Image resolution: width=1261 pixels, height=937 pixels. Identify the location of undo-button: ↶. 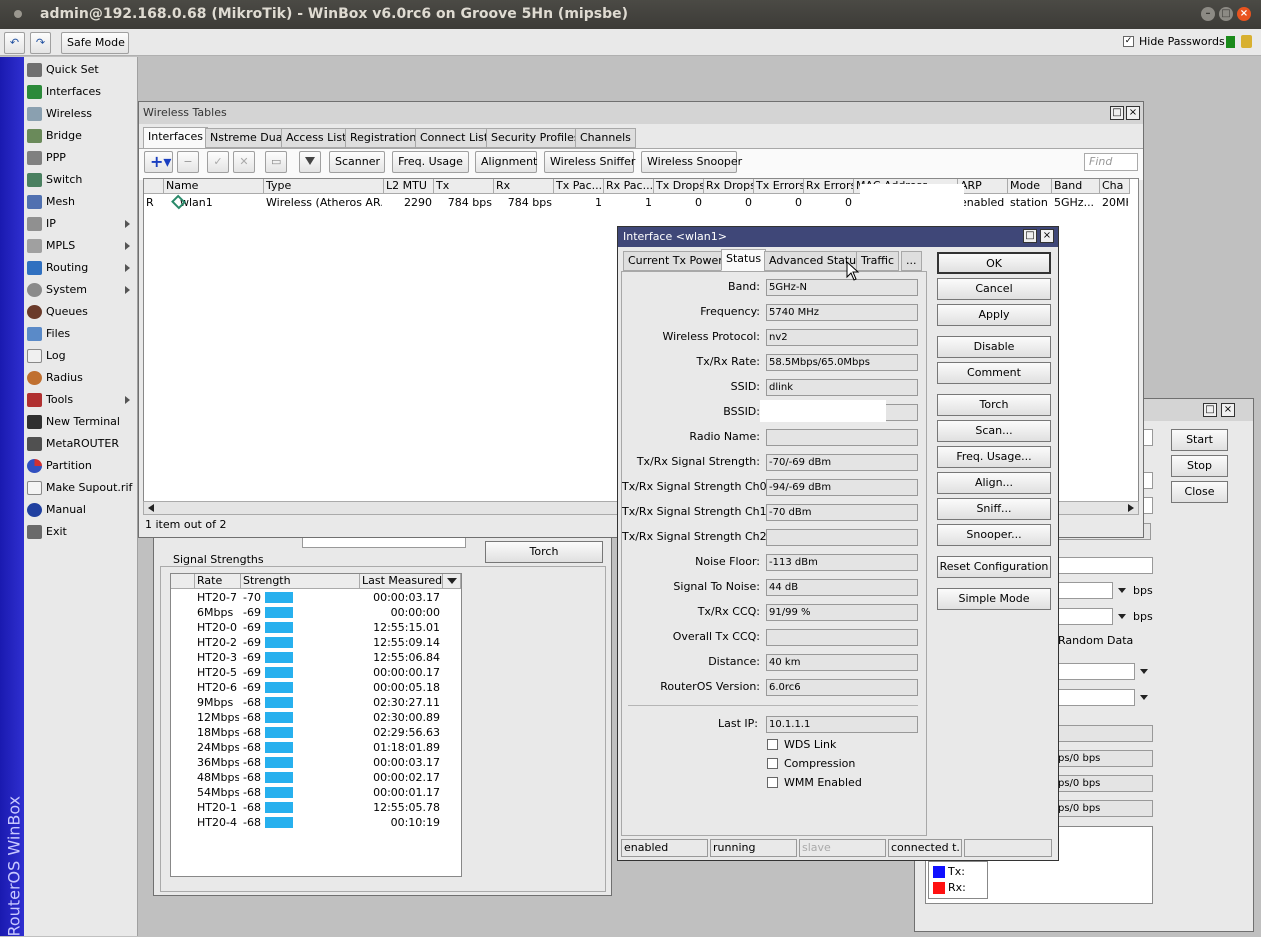
(14, 43).